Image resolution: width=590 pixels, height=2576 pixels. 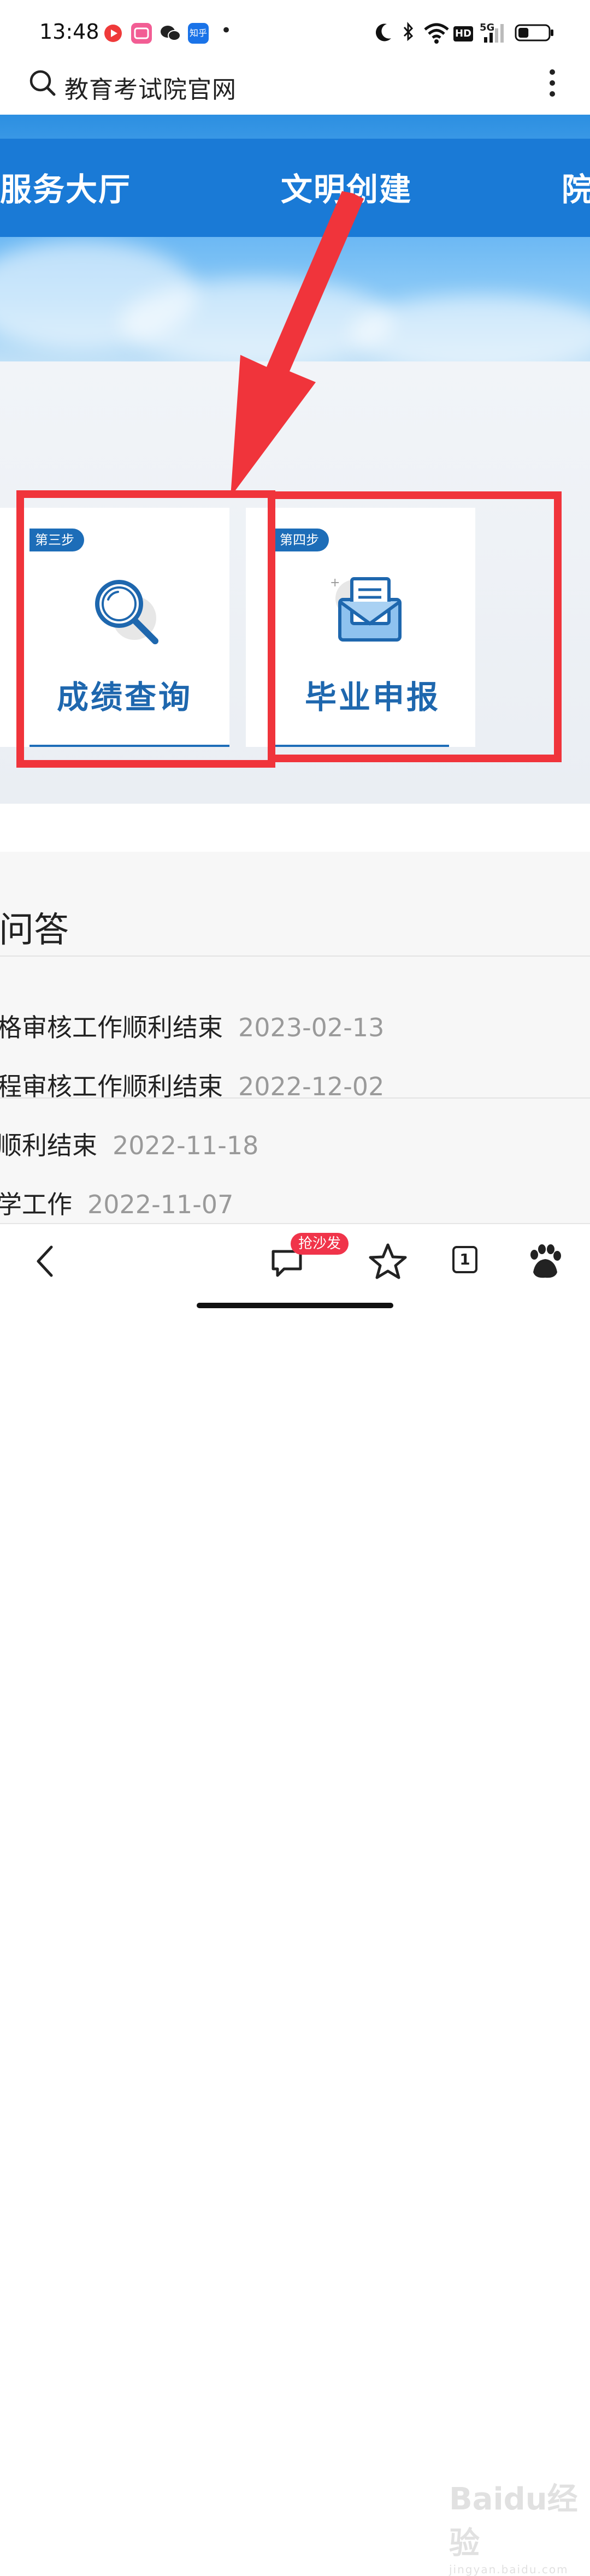 I want to click on cloud, so click(x=470, y=328).